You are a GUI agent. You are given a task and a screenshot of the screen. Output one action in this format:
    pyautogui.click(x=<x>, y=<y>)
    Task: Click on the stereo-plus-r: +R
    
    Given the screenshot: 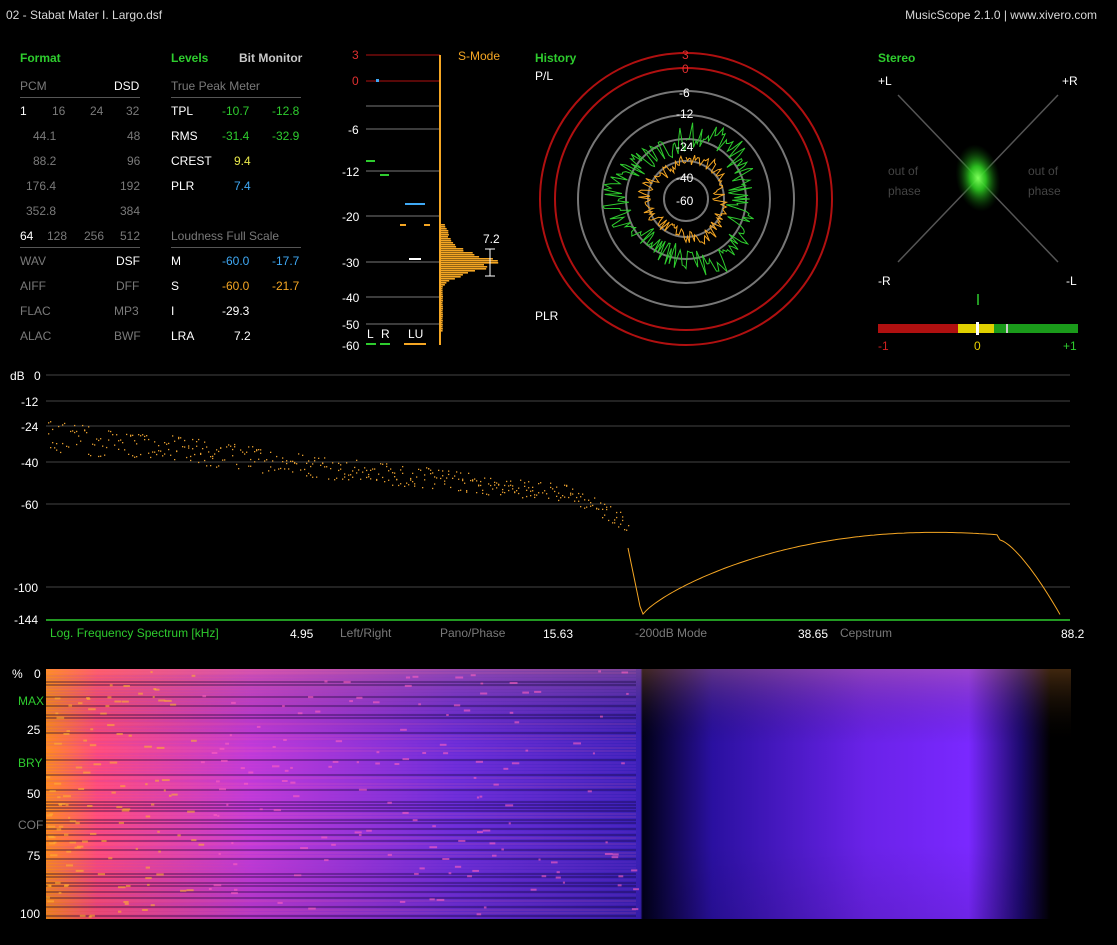 What is the action you would take?
    pyautogui.click(x=1070, y=81)
    